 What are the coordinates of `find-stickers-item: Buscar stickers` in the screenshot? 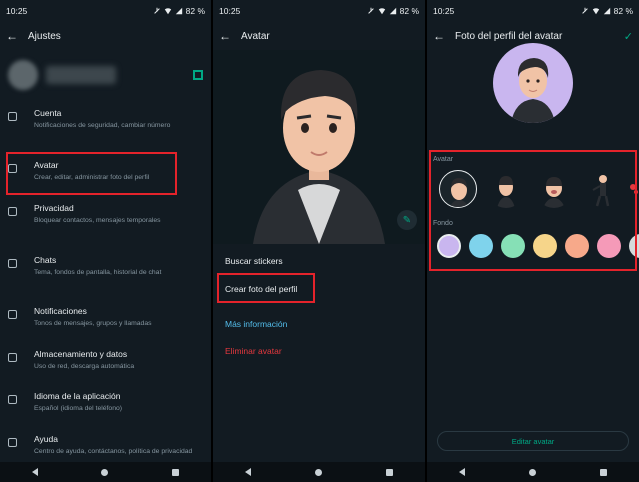 It's located at (254, 261).